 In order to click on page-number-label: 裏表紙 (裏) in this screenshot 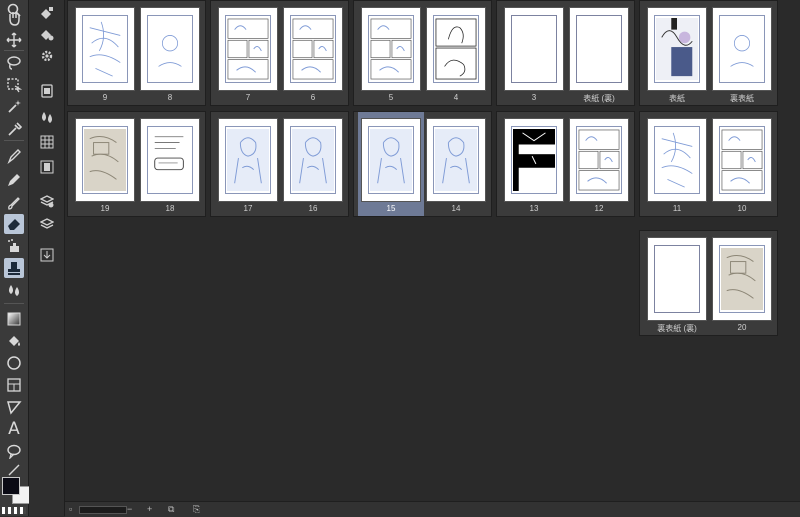, I will do `click(677, 328)`.